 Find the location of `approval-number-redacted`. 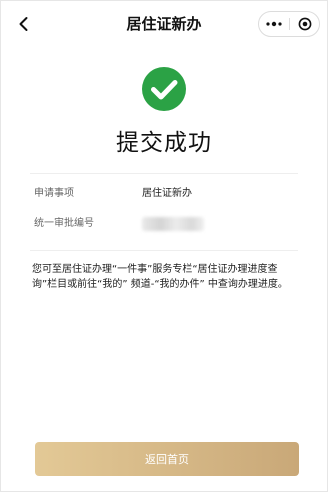

approval-number-redacted is located at coordinates (173, 224).